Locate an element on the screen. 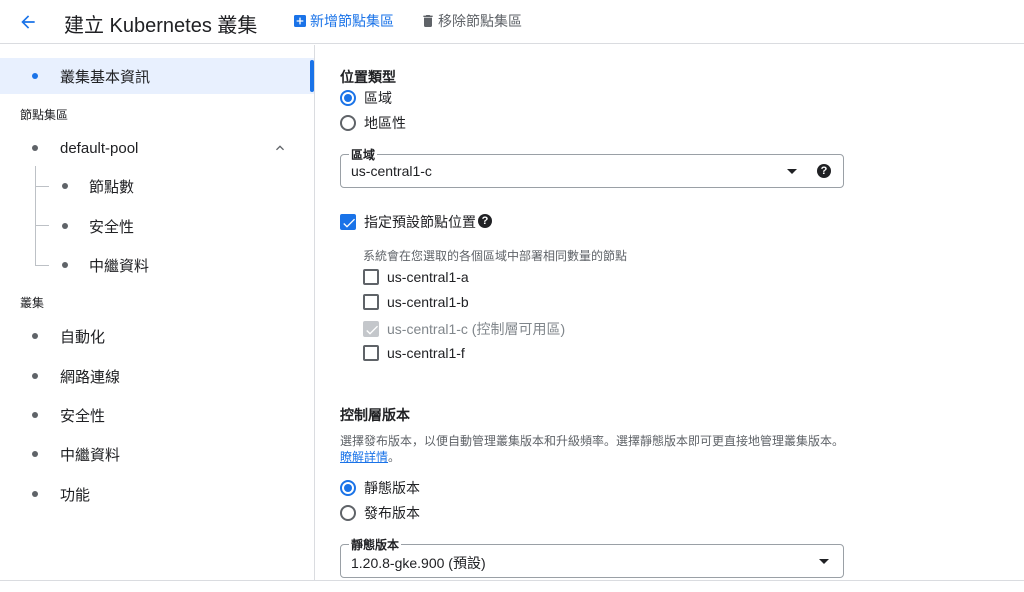 Image resolution: width=1024 pixels, height=592 pixels. top-bar: 建立 Kubernetes 叢集 新增節點集區 移除節點集區 is located at coordinates (512, 22).